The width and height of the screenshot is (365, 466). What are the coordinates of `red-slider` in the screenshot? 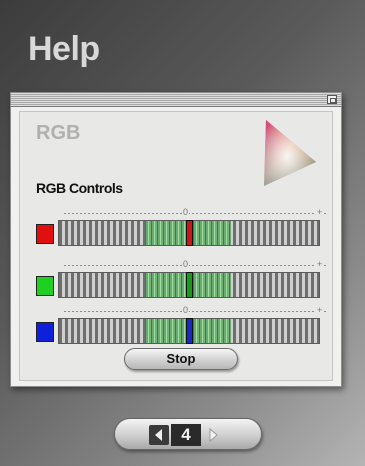 It's located at (189, 233).